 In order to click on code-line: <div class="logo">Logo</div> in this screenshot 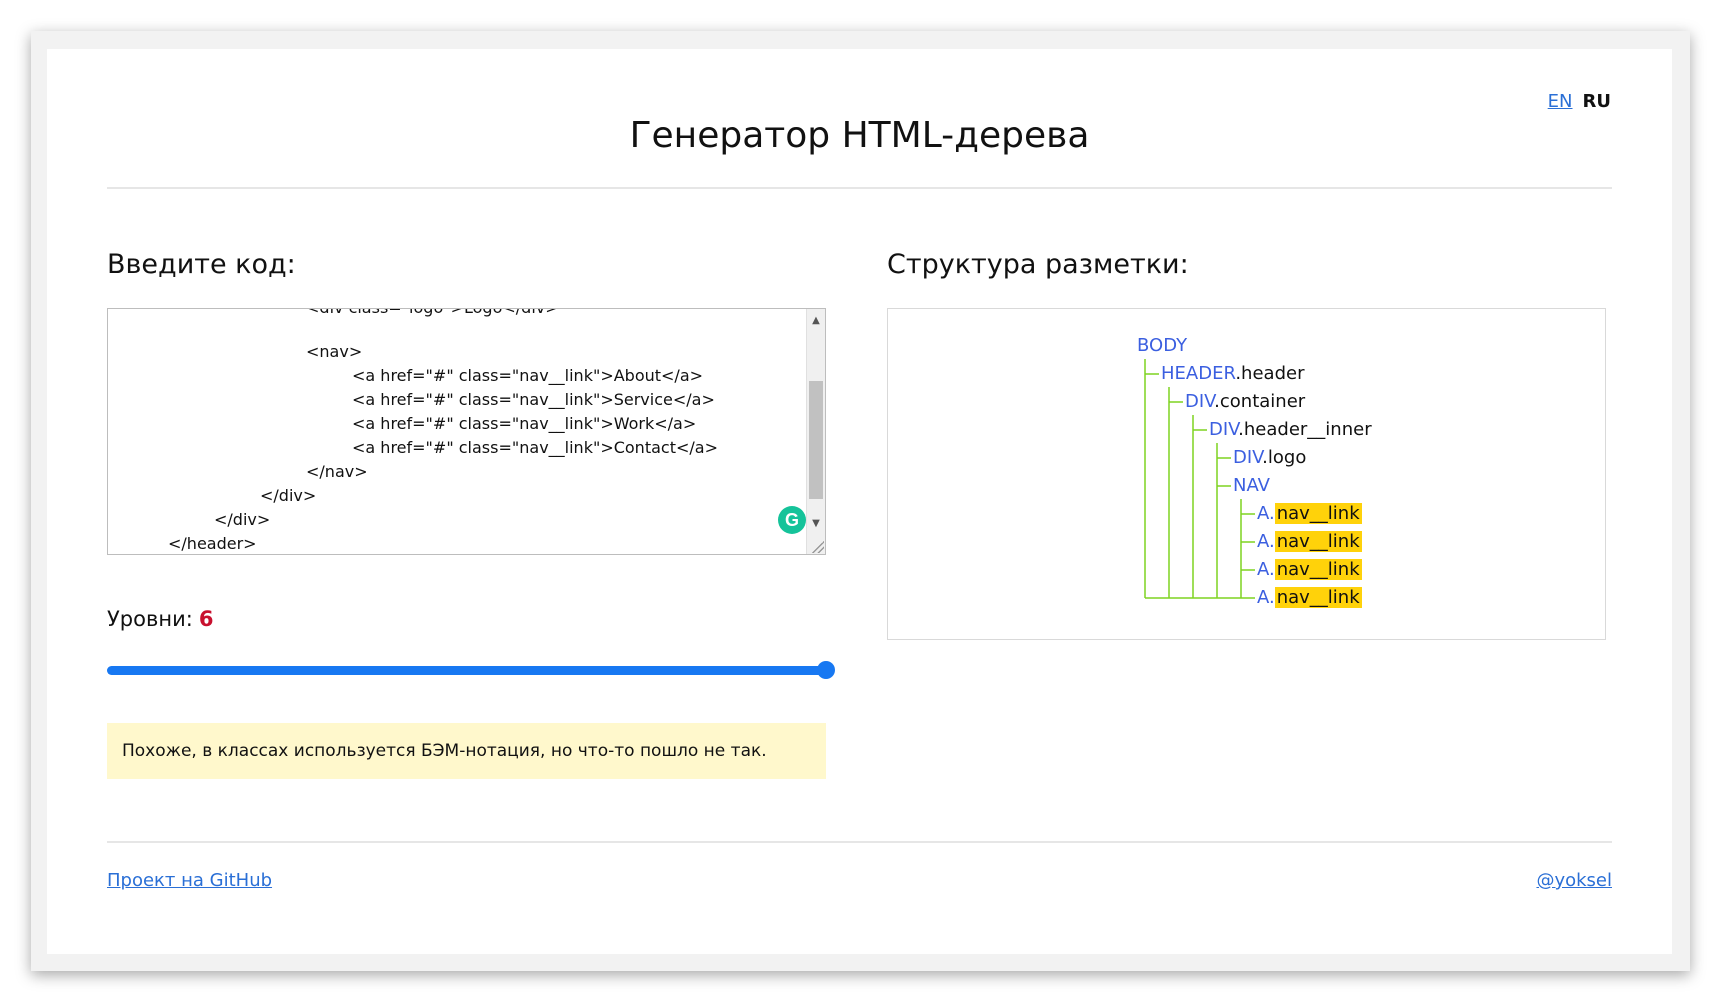, I will do `click(432, 313)`.